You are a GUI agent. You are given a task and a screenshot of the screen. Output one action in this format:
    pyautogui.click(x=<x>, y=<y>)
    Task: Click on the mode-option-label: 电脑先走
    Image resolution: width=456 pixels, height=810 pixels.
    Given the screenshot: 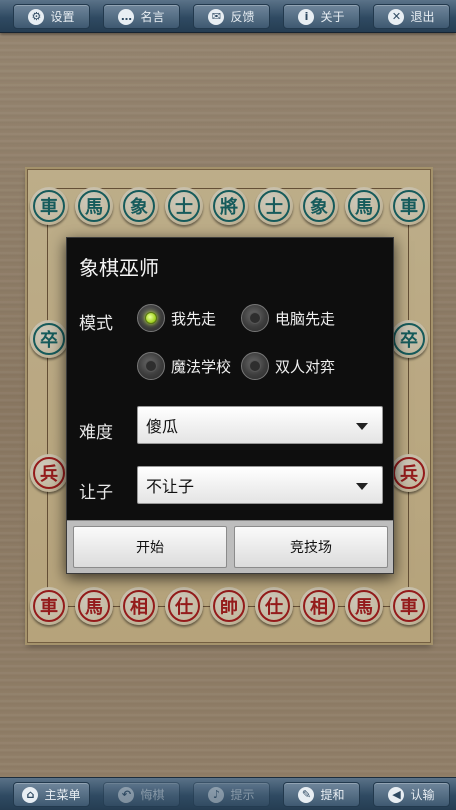 What is the action you would take?
    pyautogui.click(x=305, y=318)
    